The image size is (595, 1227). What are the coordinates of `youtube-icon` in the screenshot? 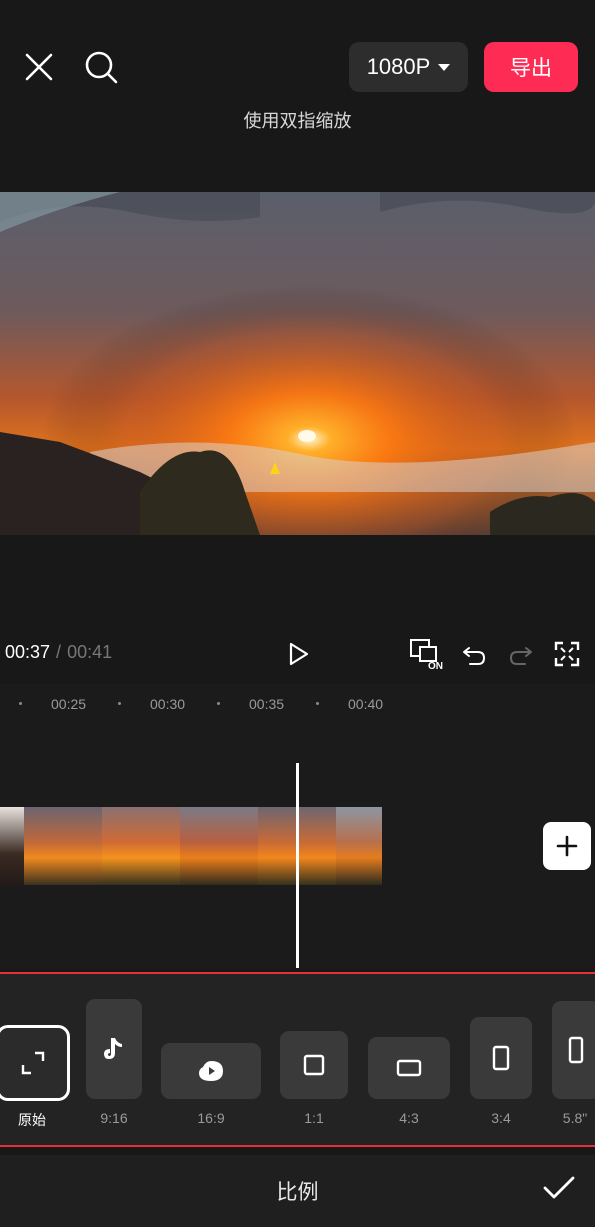 It's located at (211, 1071).